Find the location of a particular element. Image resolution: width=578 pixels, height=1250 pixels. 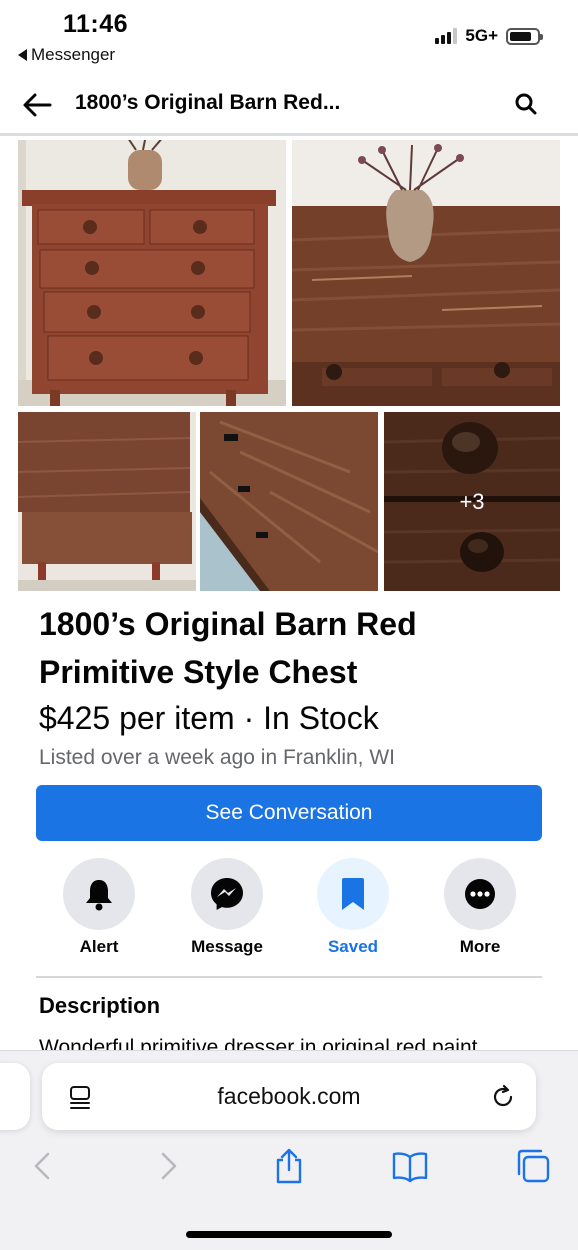

alert-circle is located at coordinates (99, 894).